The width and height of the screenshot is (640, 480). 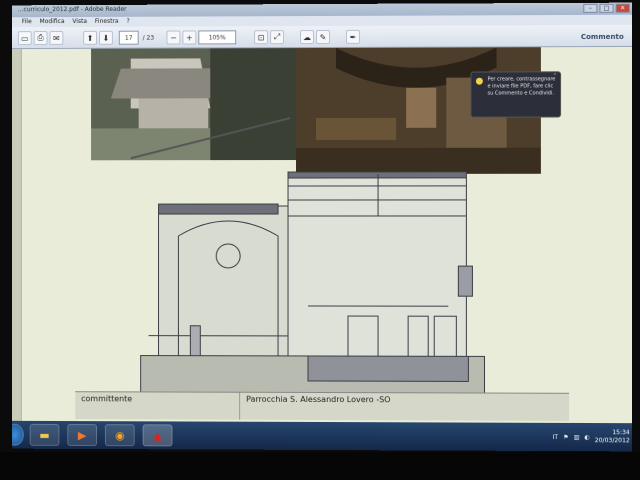 What do you see at coordinates (307, 37) in the screenshot?
I see `sticky-note-icon: ☁` at bounding box center [307, 37].